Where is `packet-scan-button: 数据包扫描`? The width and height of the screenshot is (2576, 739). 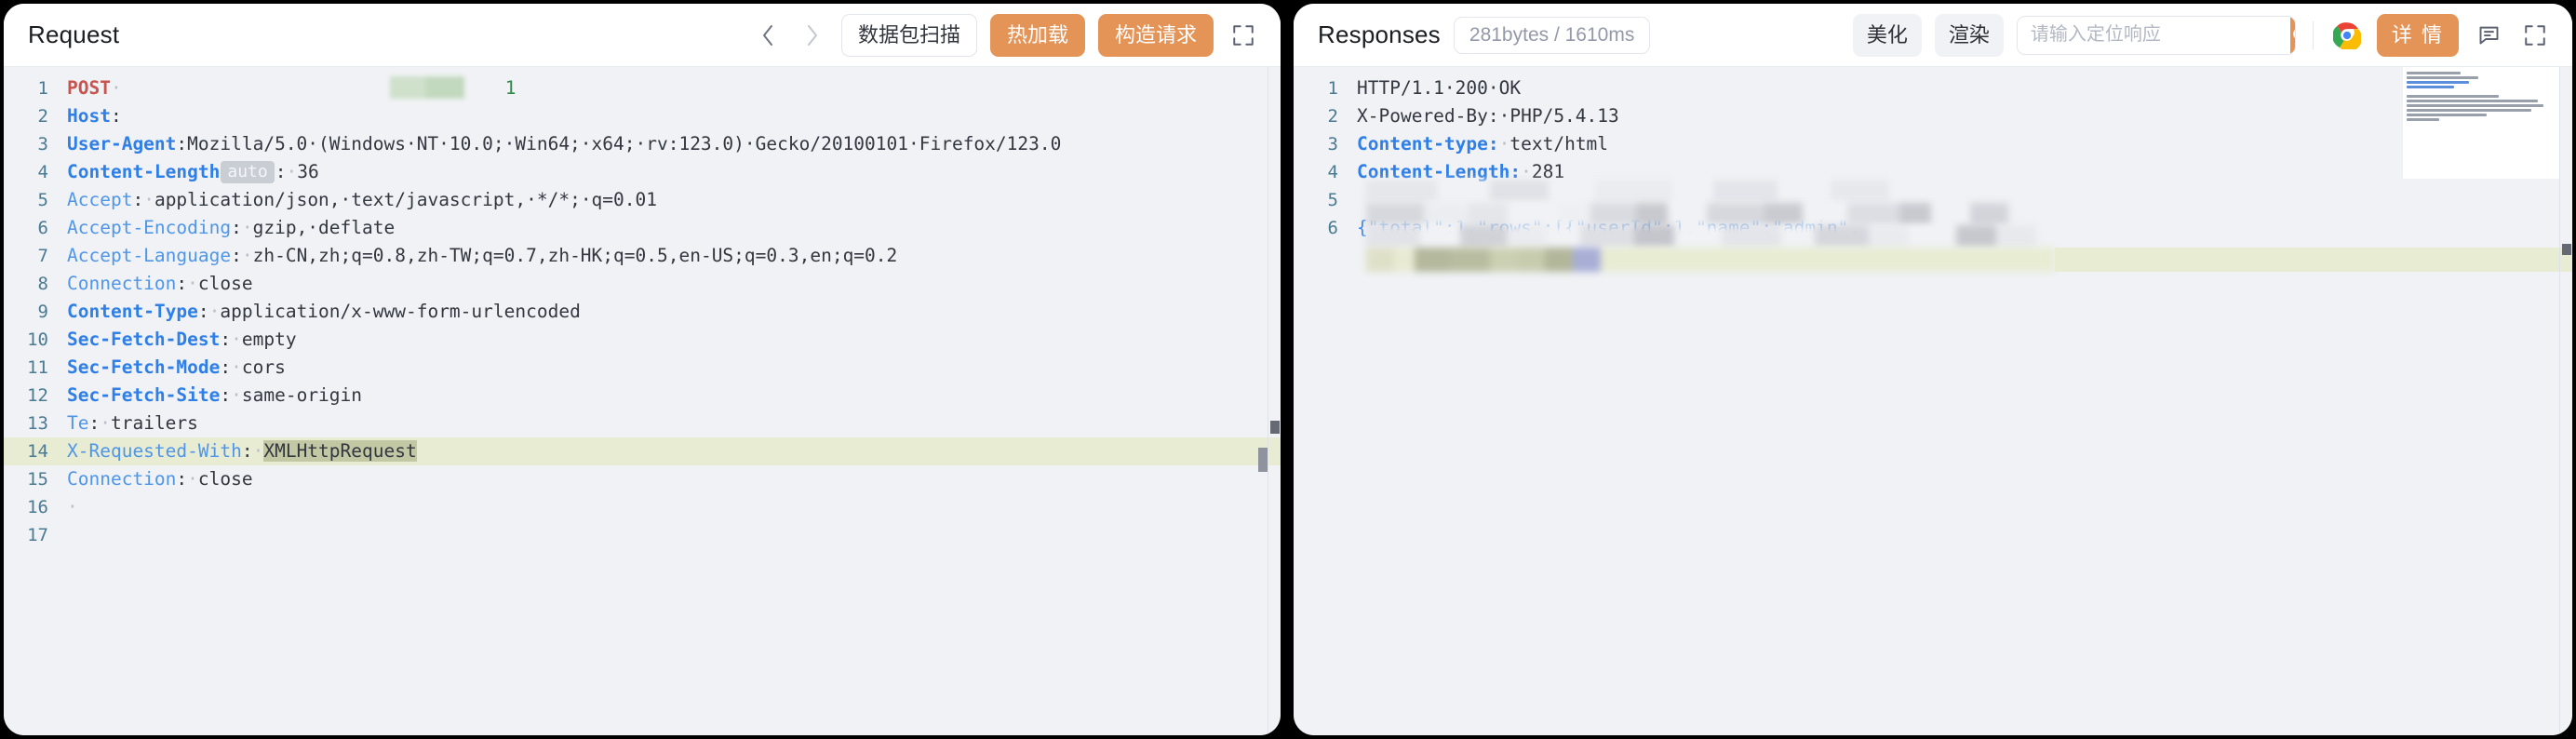 packet-scan-button: 数据包扫描 is located at coordinates (908, 35).